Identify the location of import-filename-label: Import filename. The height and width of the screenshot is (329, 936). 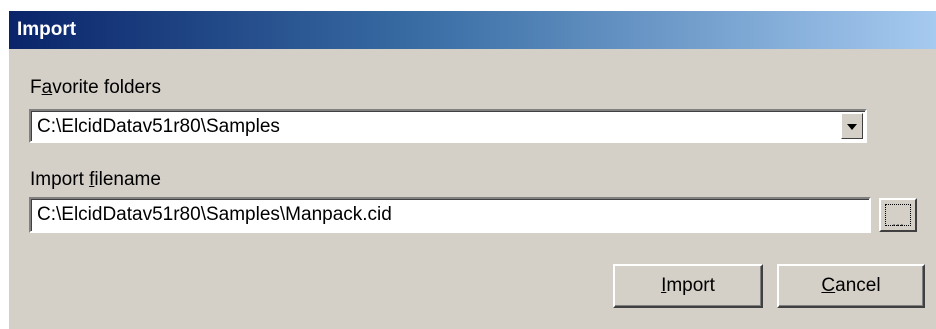
(95, 180).